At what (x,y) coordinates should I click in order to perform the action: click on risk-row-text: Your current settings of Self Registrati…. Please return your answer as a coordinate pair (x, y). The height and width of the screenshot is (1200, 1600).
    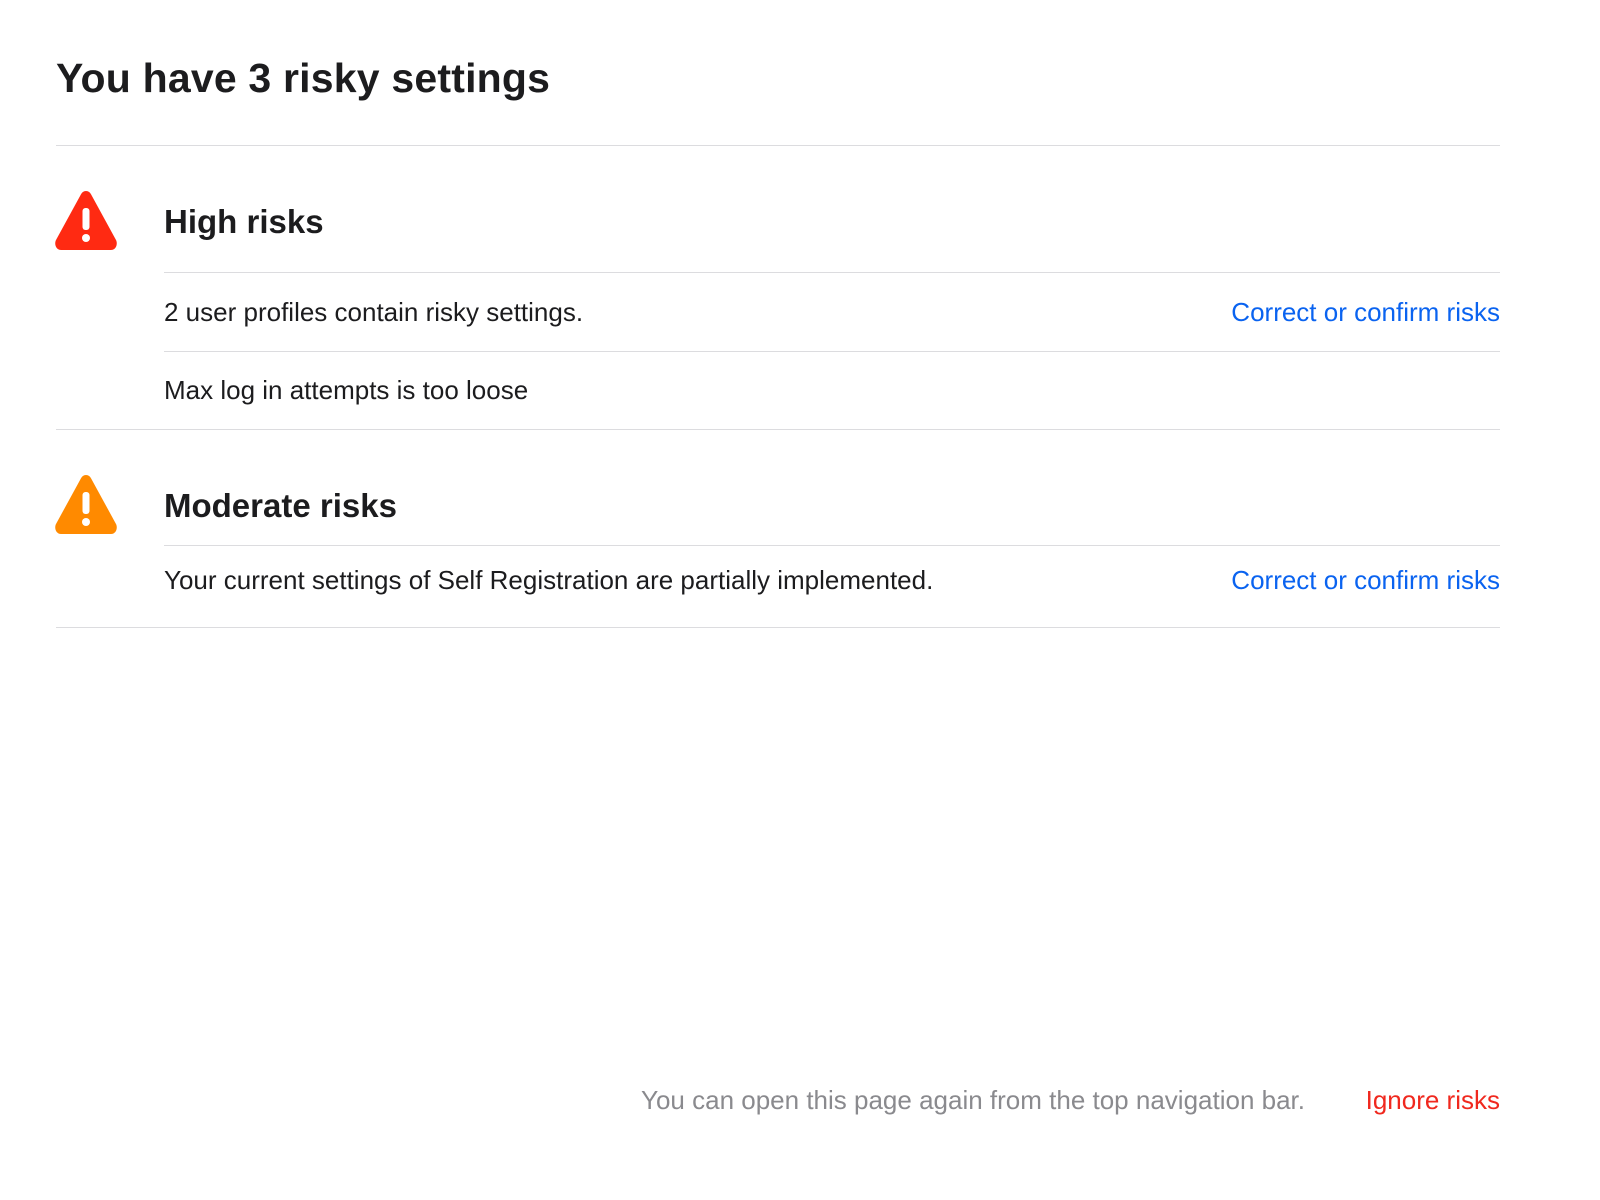
    Looking at the image, I should click on (549, 580).